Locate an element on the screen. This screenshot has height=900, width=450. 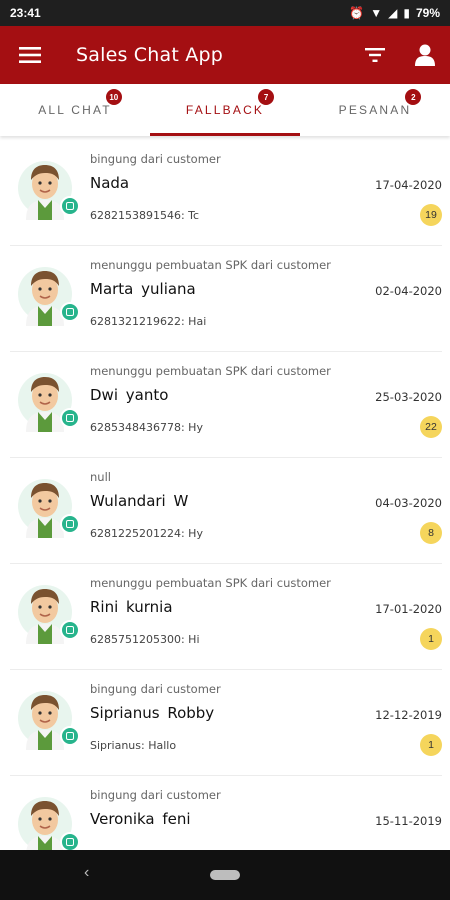
tab-all-chat-label: ALL CHAT is located at coordinates (75, 110).